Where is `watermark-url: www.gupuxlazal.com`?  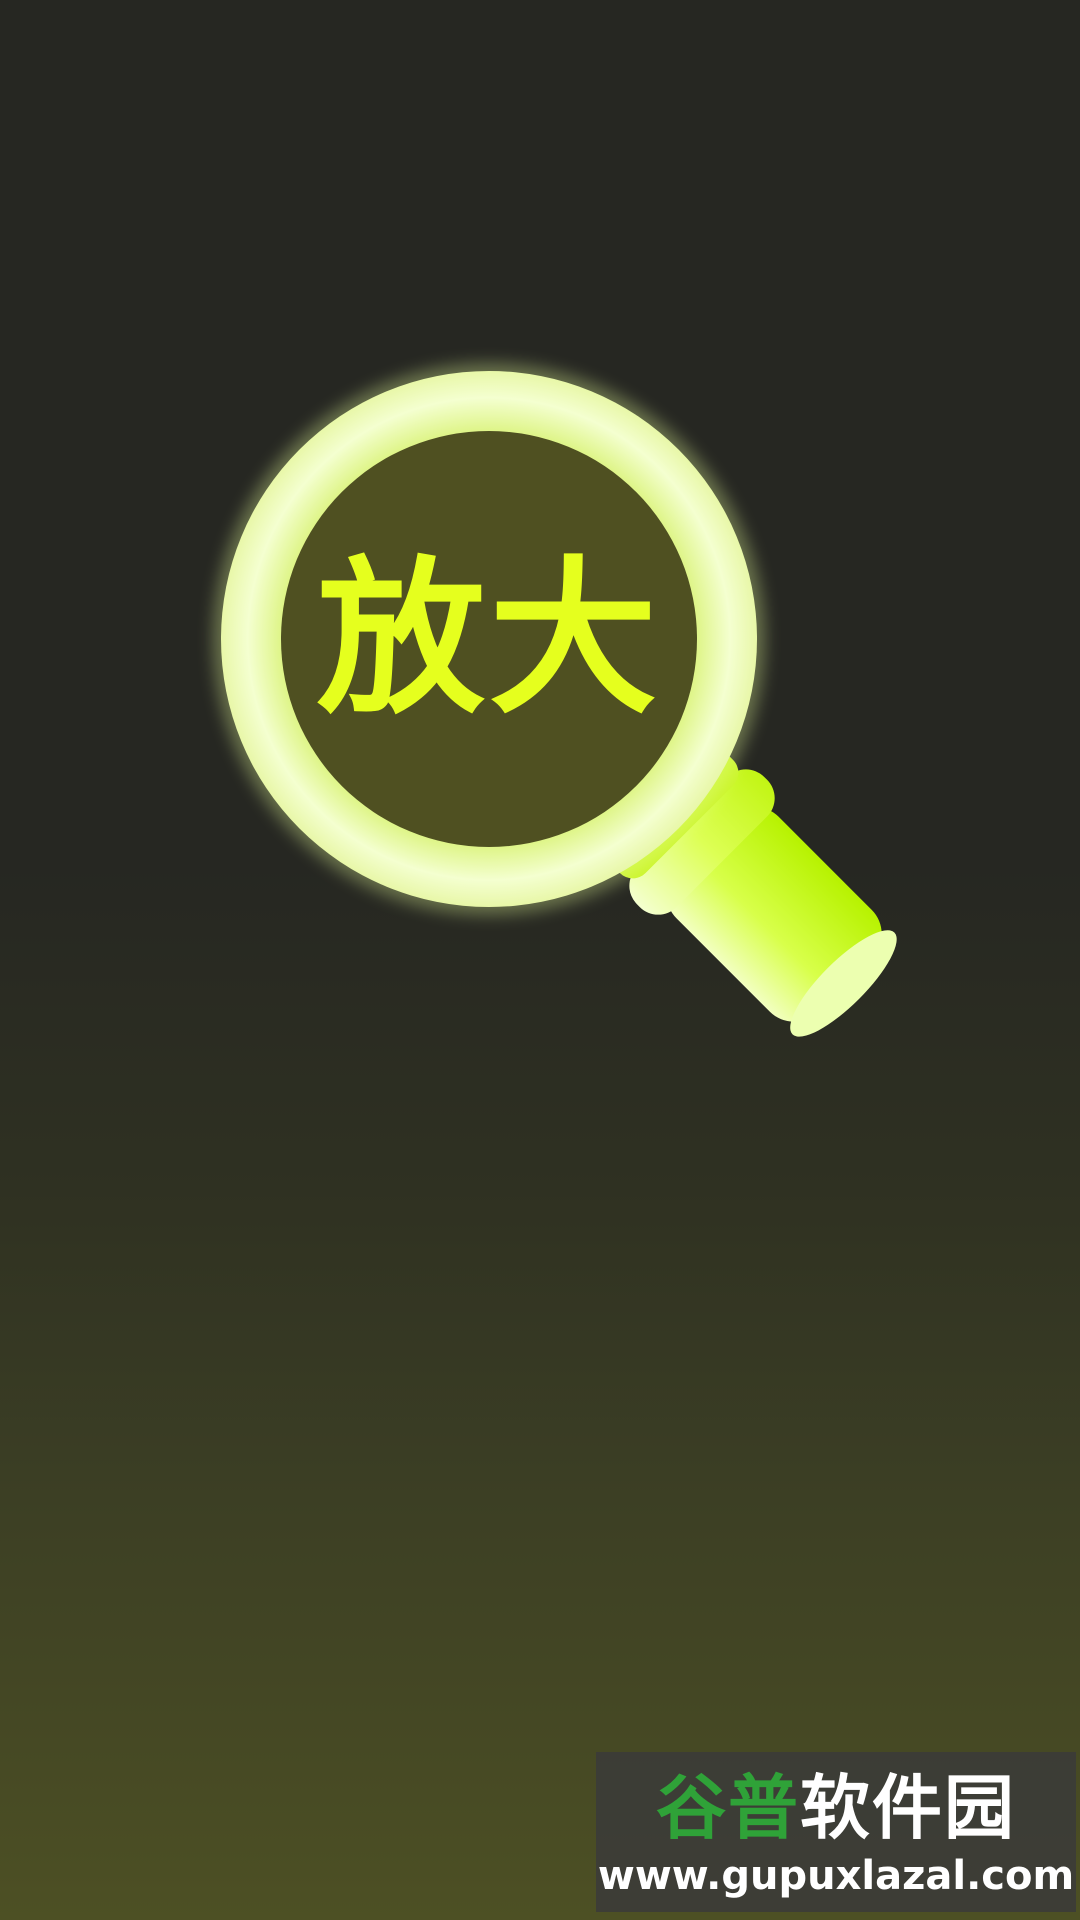
watermark-url: www.gupuxlazal.com is located at coordinates (836, 1876).